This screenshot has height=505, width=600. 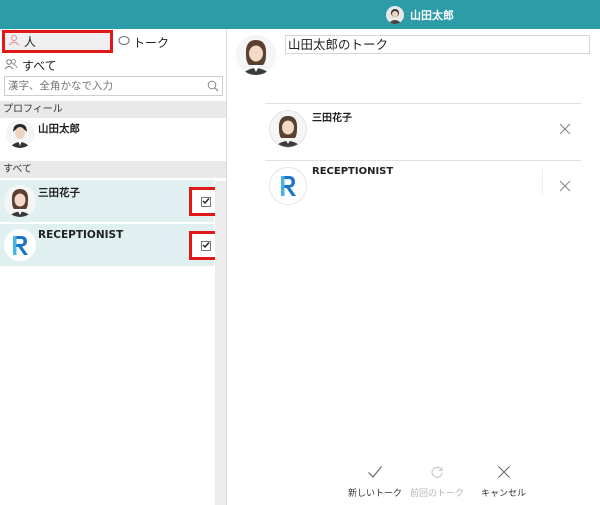 I want to click on cancel-label: キャンセル, so click(x=504, y=494).